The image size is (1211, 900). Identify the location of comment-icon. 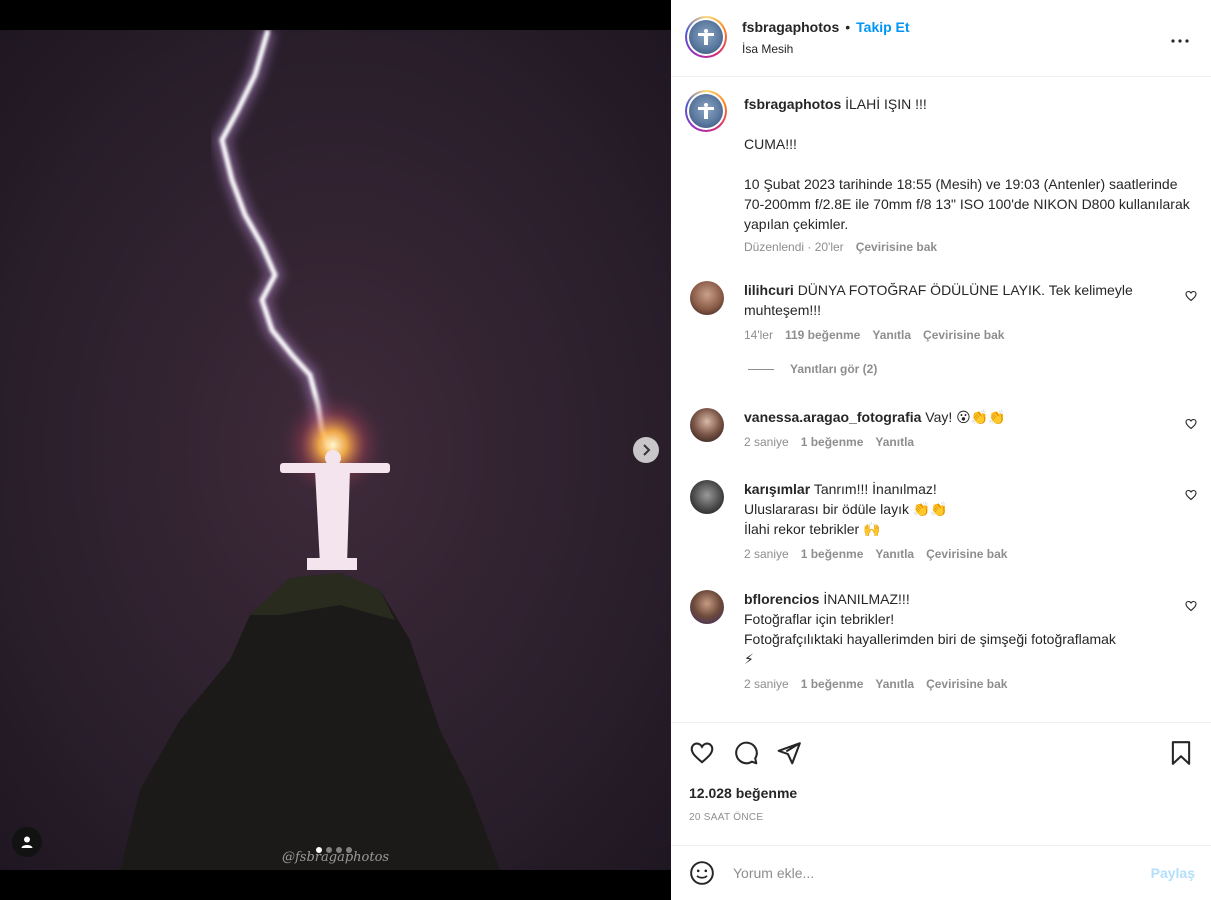
(746, 753).